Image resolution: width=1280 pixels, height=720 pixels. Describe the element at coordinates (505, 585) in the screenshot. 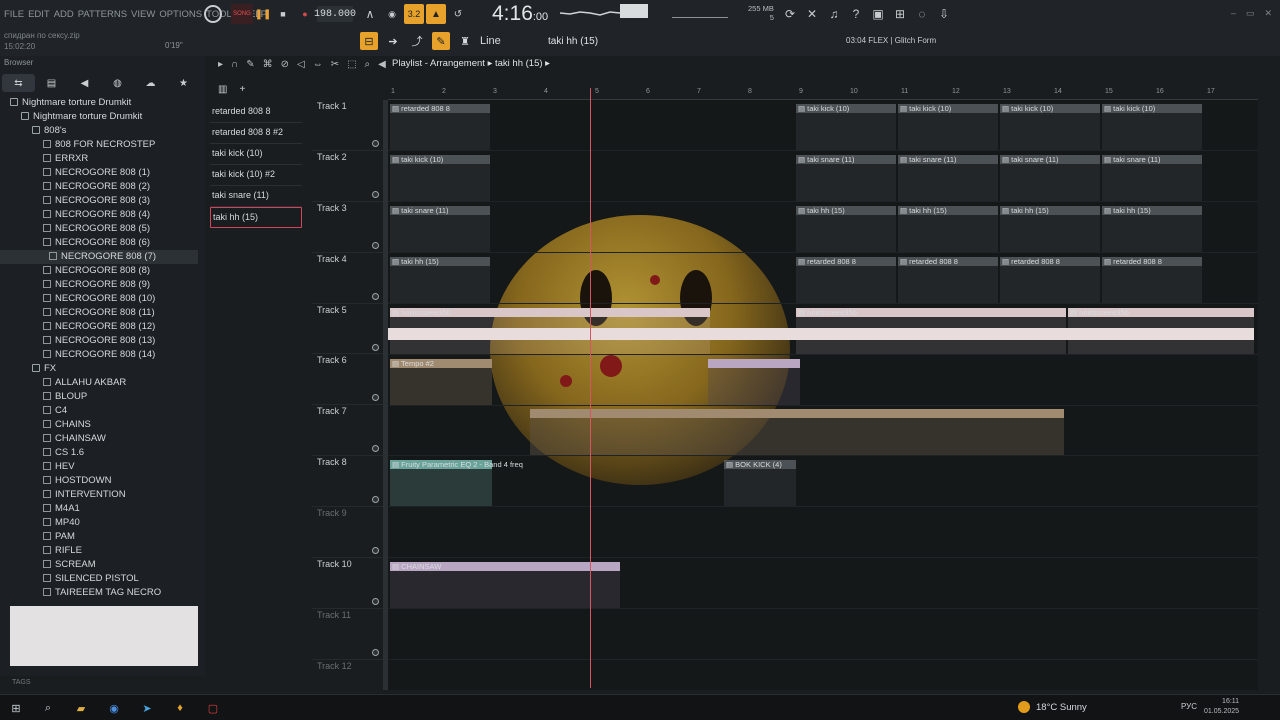

I see `pattern-clip: ▤ CHAINSAW` at that location.